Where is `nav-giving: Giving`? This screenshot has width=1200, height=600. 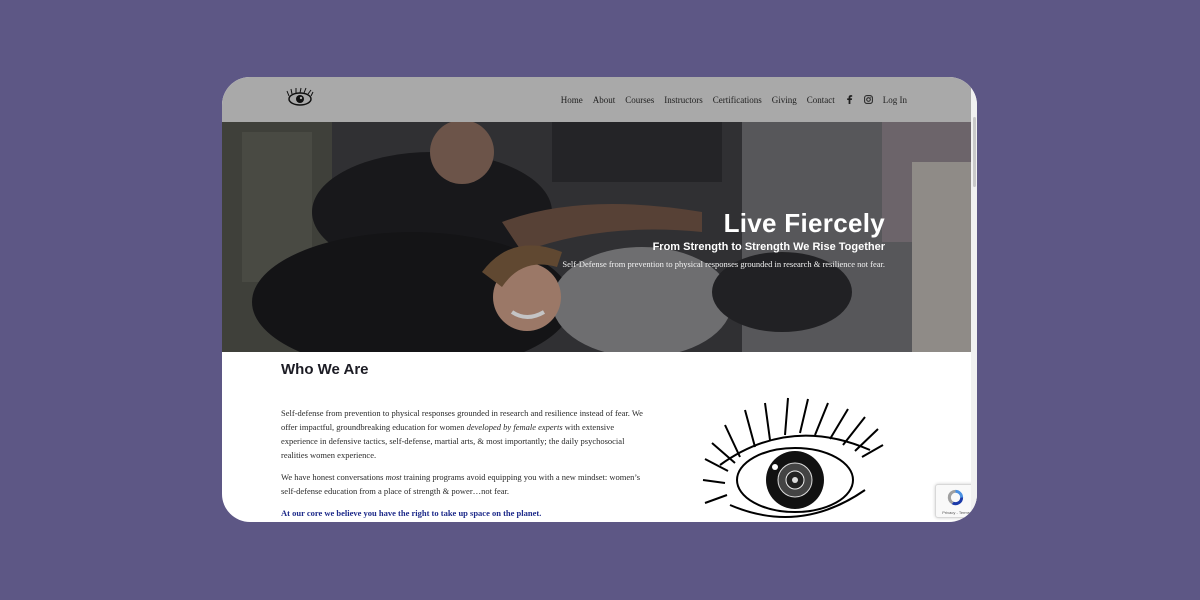
nav-giving: Giving is located at coordinates (784, 100).